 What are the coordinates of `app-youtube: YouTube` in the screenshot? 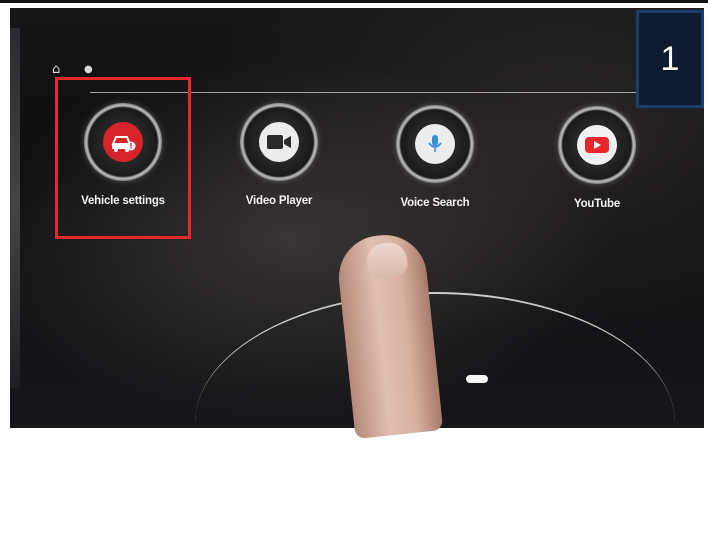 It's located at (597, 158).